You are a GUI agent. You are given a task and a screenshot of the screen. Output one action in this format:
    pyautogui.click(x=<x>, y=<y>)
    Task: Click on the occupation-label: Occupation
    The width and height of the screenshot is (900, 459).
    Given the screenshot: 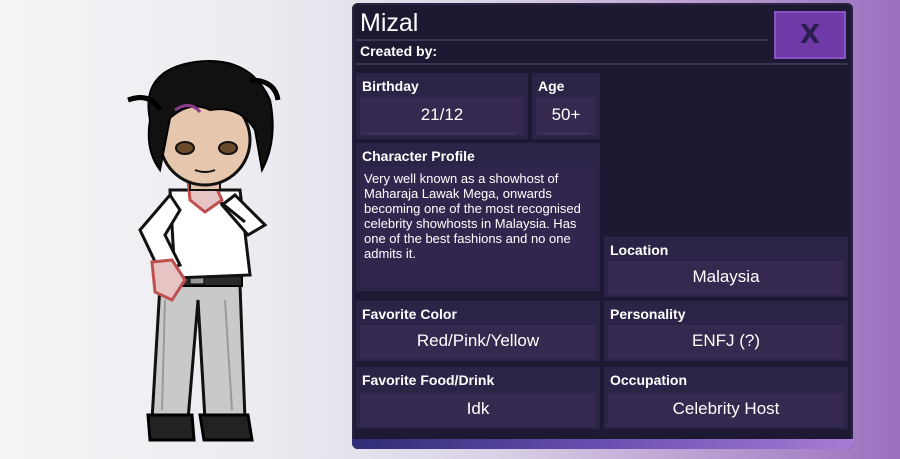 What is the action you would take?
    pyautogui.click(x=649, y=380)
    